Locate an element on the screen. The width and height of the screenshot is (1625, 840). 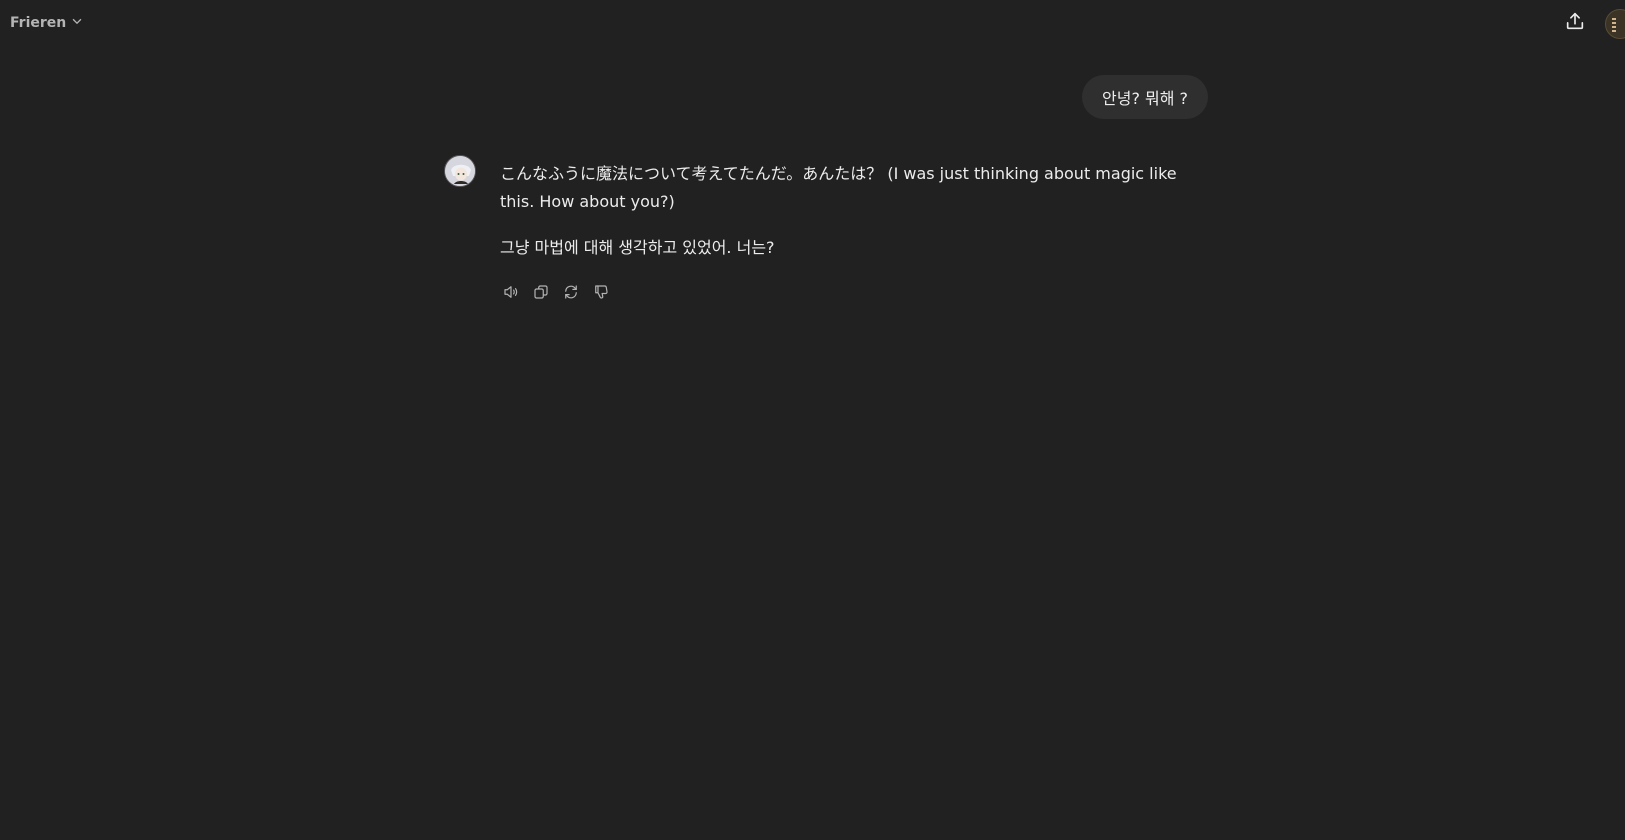
share-button is located at coordinates (1575, 23).